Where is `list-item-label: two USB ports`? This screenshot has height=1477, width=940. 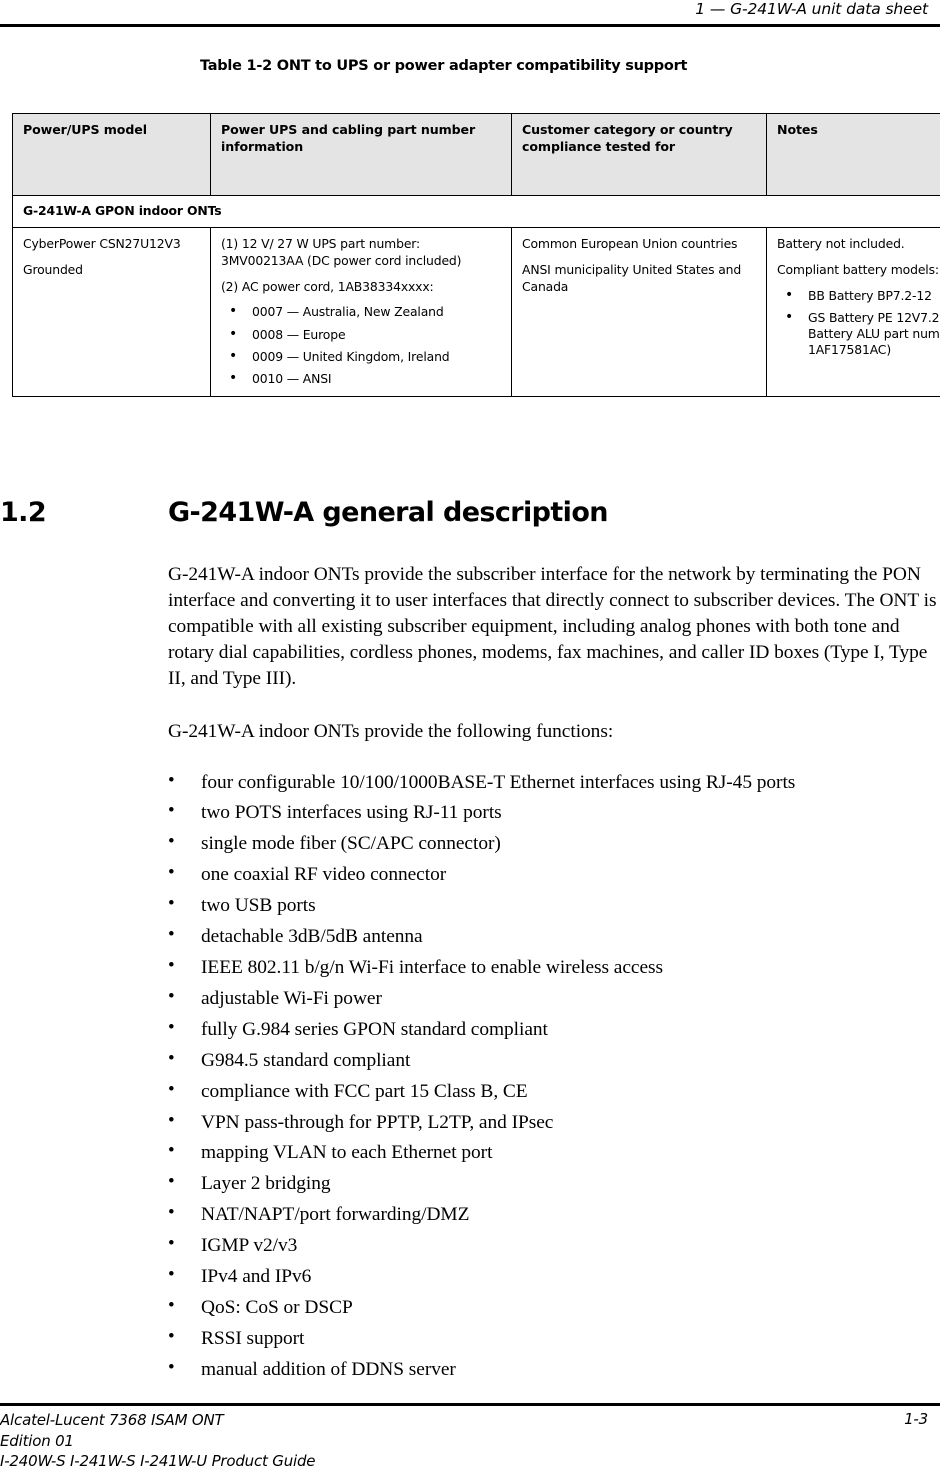
list-item-label: two USB ports is located at coordinates (258, 906).